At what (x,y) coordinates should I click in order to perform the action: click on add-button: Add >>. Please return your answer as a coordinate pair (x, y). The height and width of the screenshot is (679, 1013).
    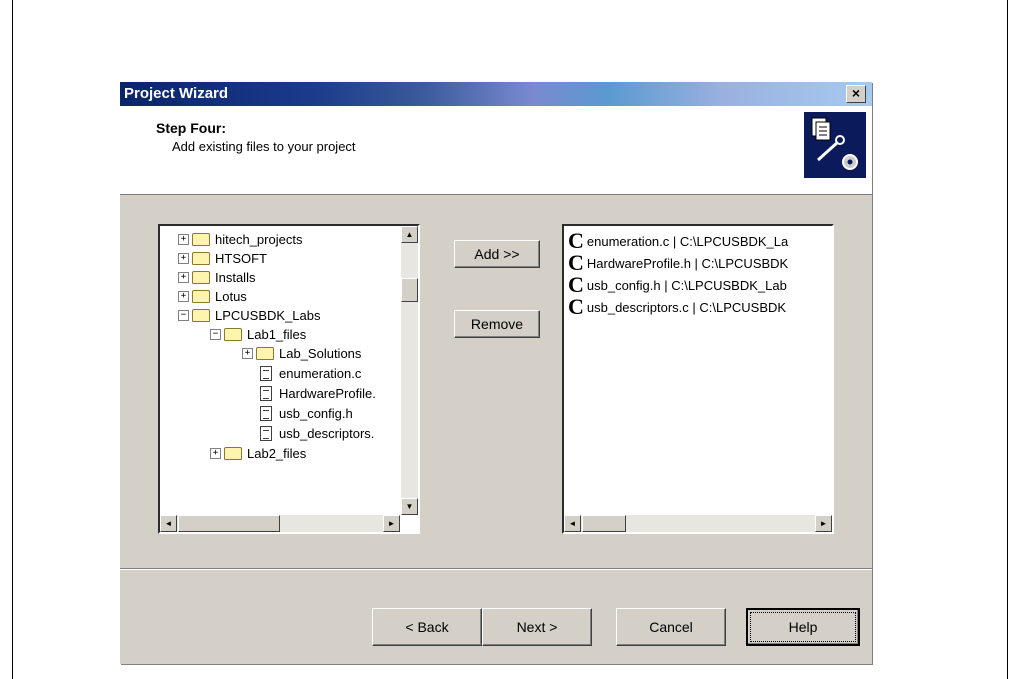
    Looking at the image, I should click on (497, 254).